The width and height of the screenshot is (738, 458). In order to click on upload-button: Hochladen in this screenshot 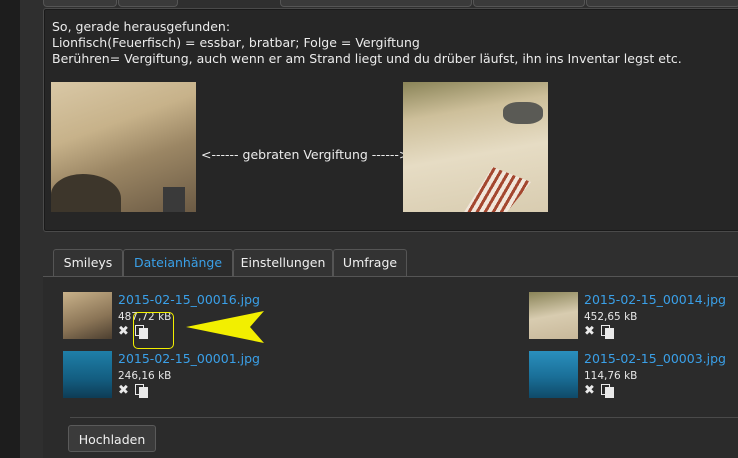, I will do `click(112, 438)`.